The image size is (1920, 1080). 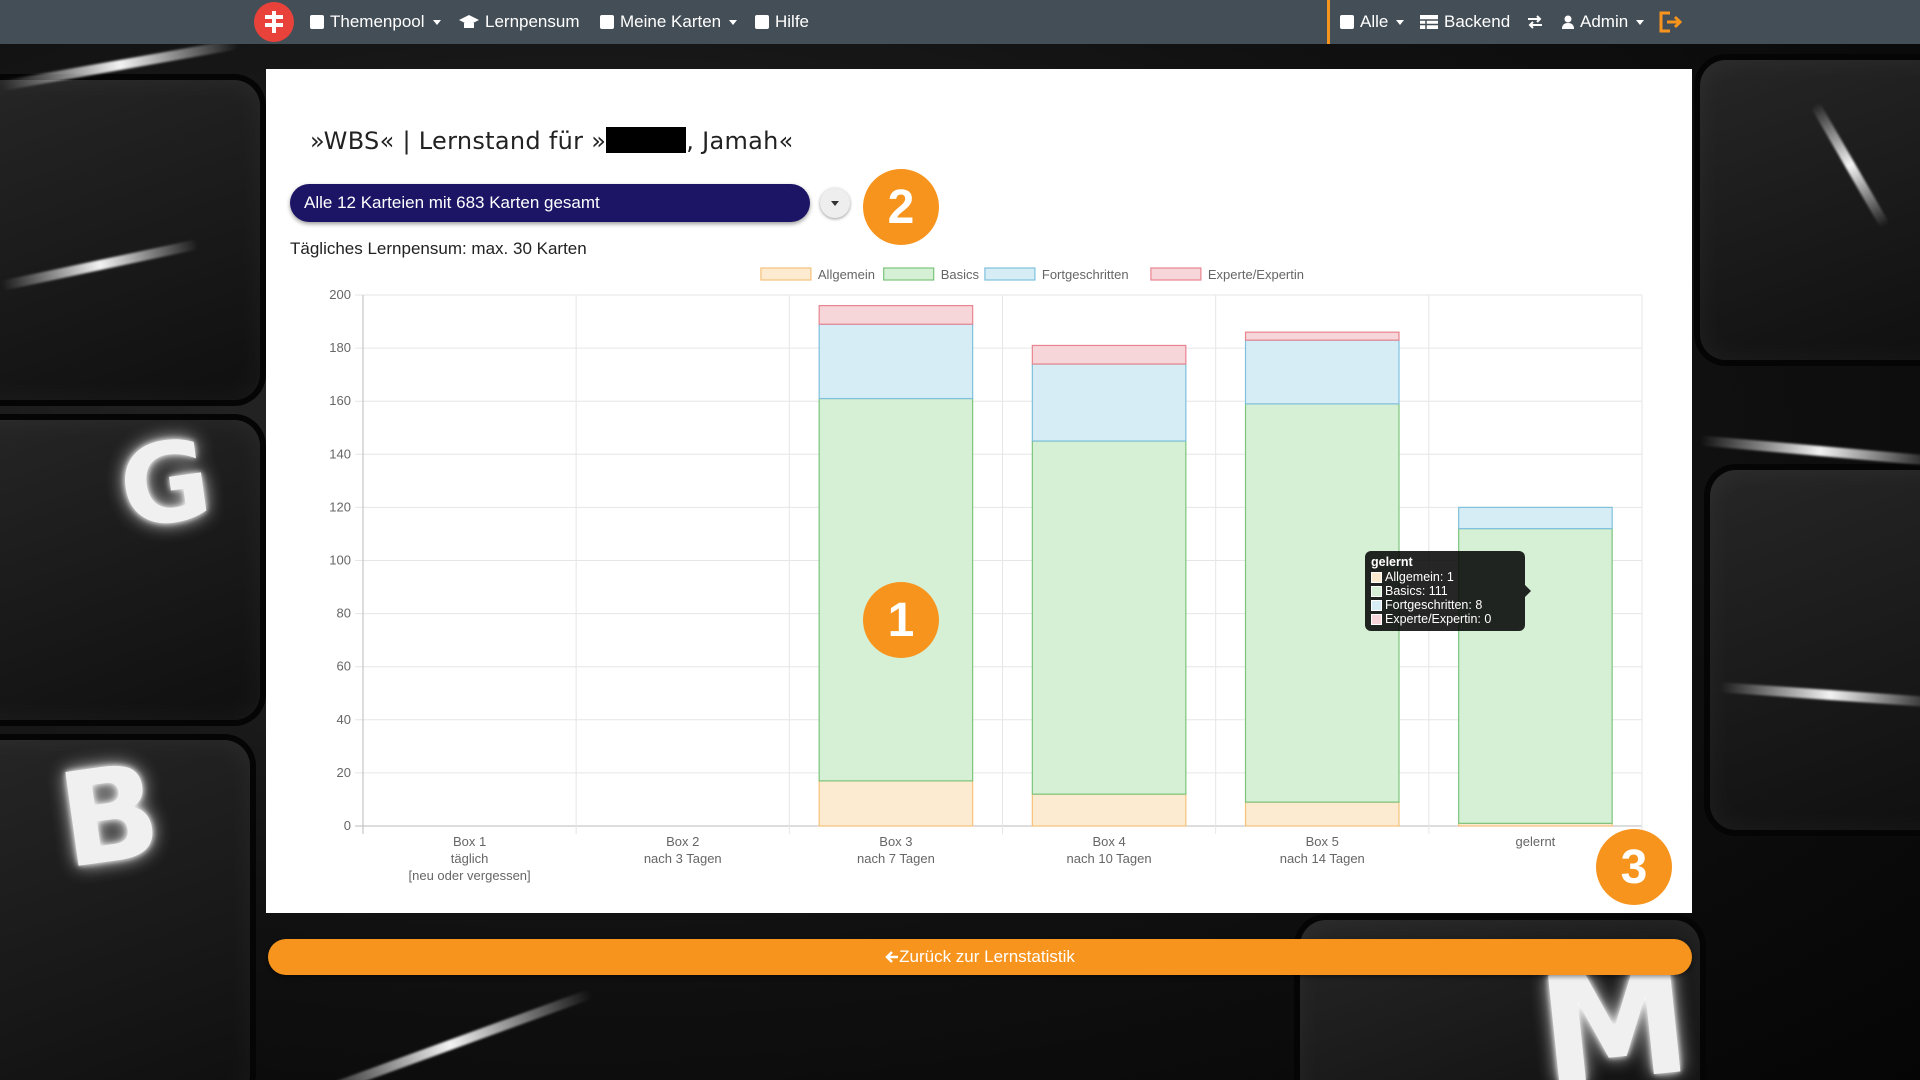 I want to click on table-icon, so click(x=1429, y=22).